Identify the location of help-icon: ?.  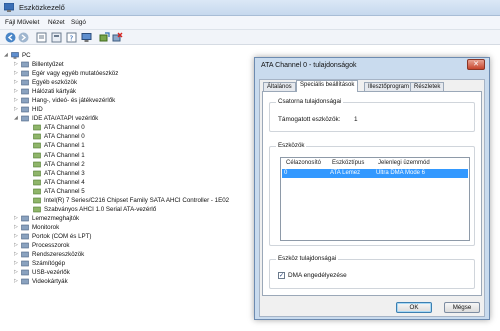
(71, 37).